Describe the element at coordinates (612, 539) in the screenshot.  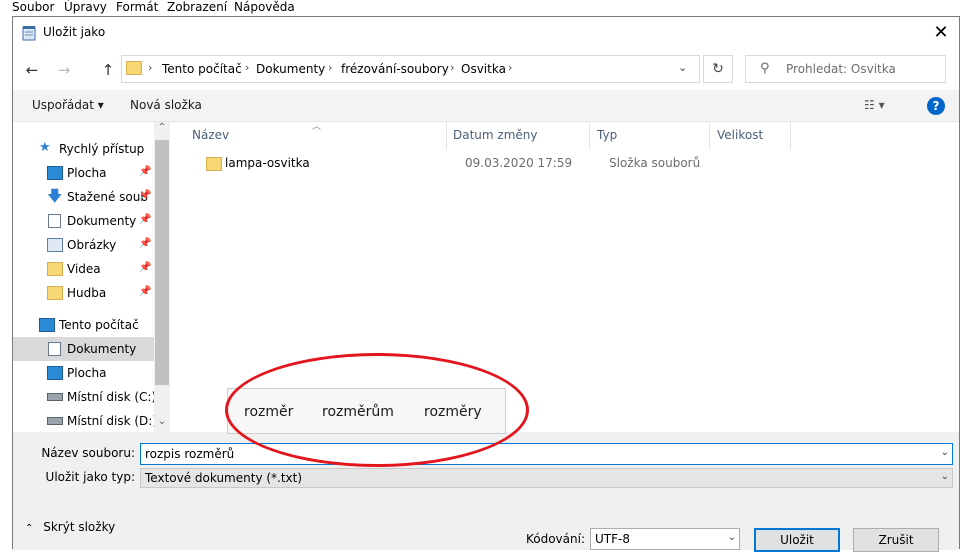
I see `encoding-value: UTF-8` at that location.